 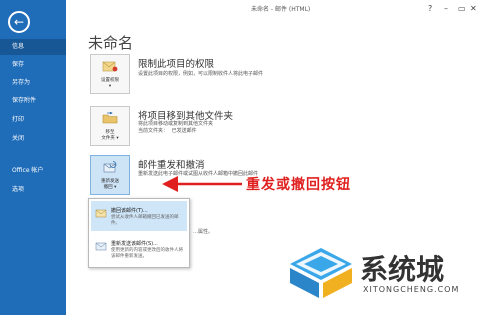 I want to click on move-folder-title: 将项目移到其他文件夹, so click(x=186, y=116).